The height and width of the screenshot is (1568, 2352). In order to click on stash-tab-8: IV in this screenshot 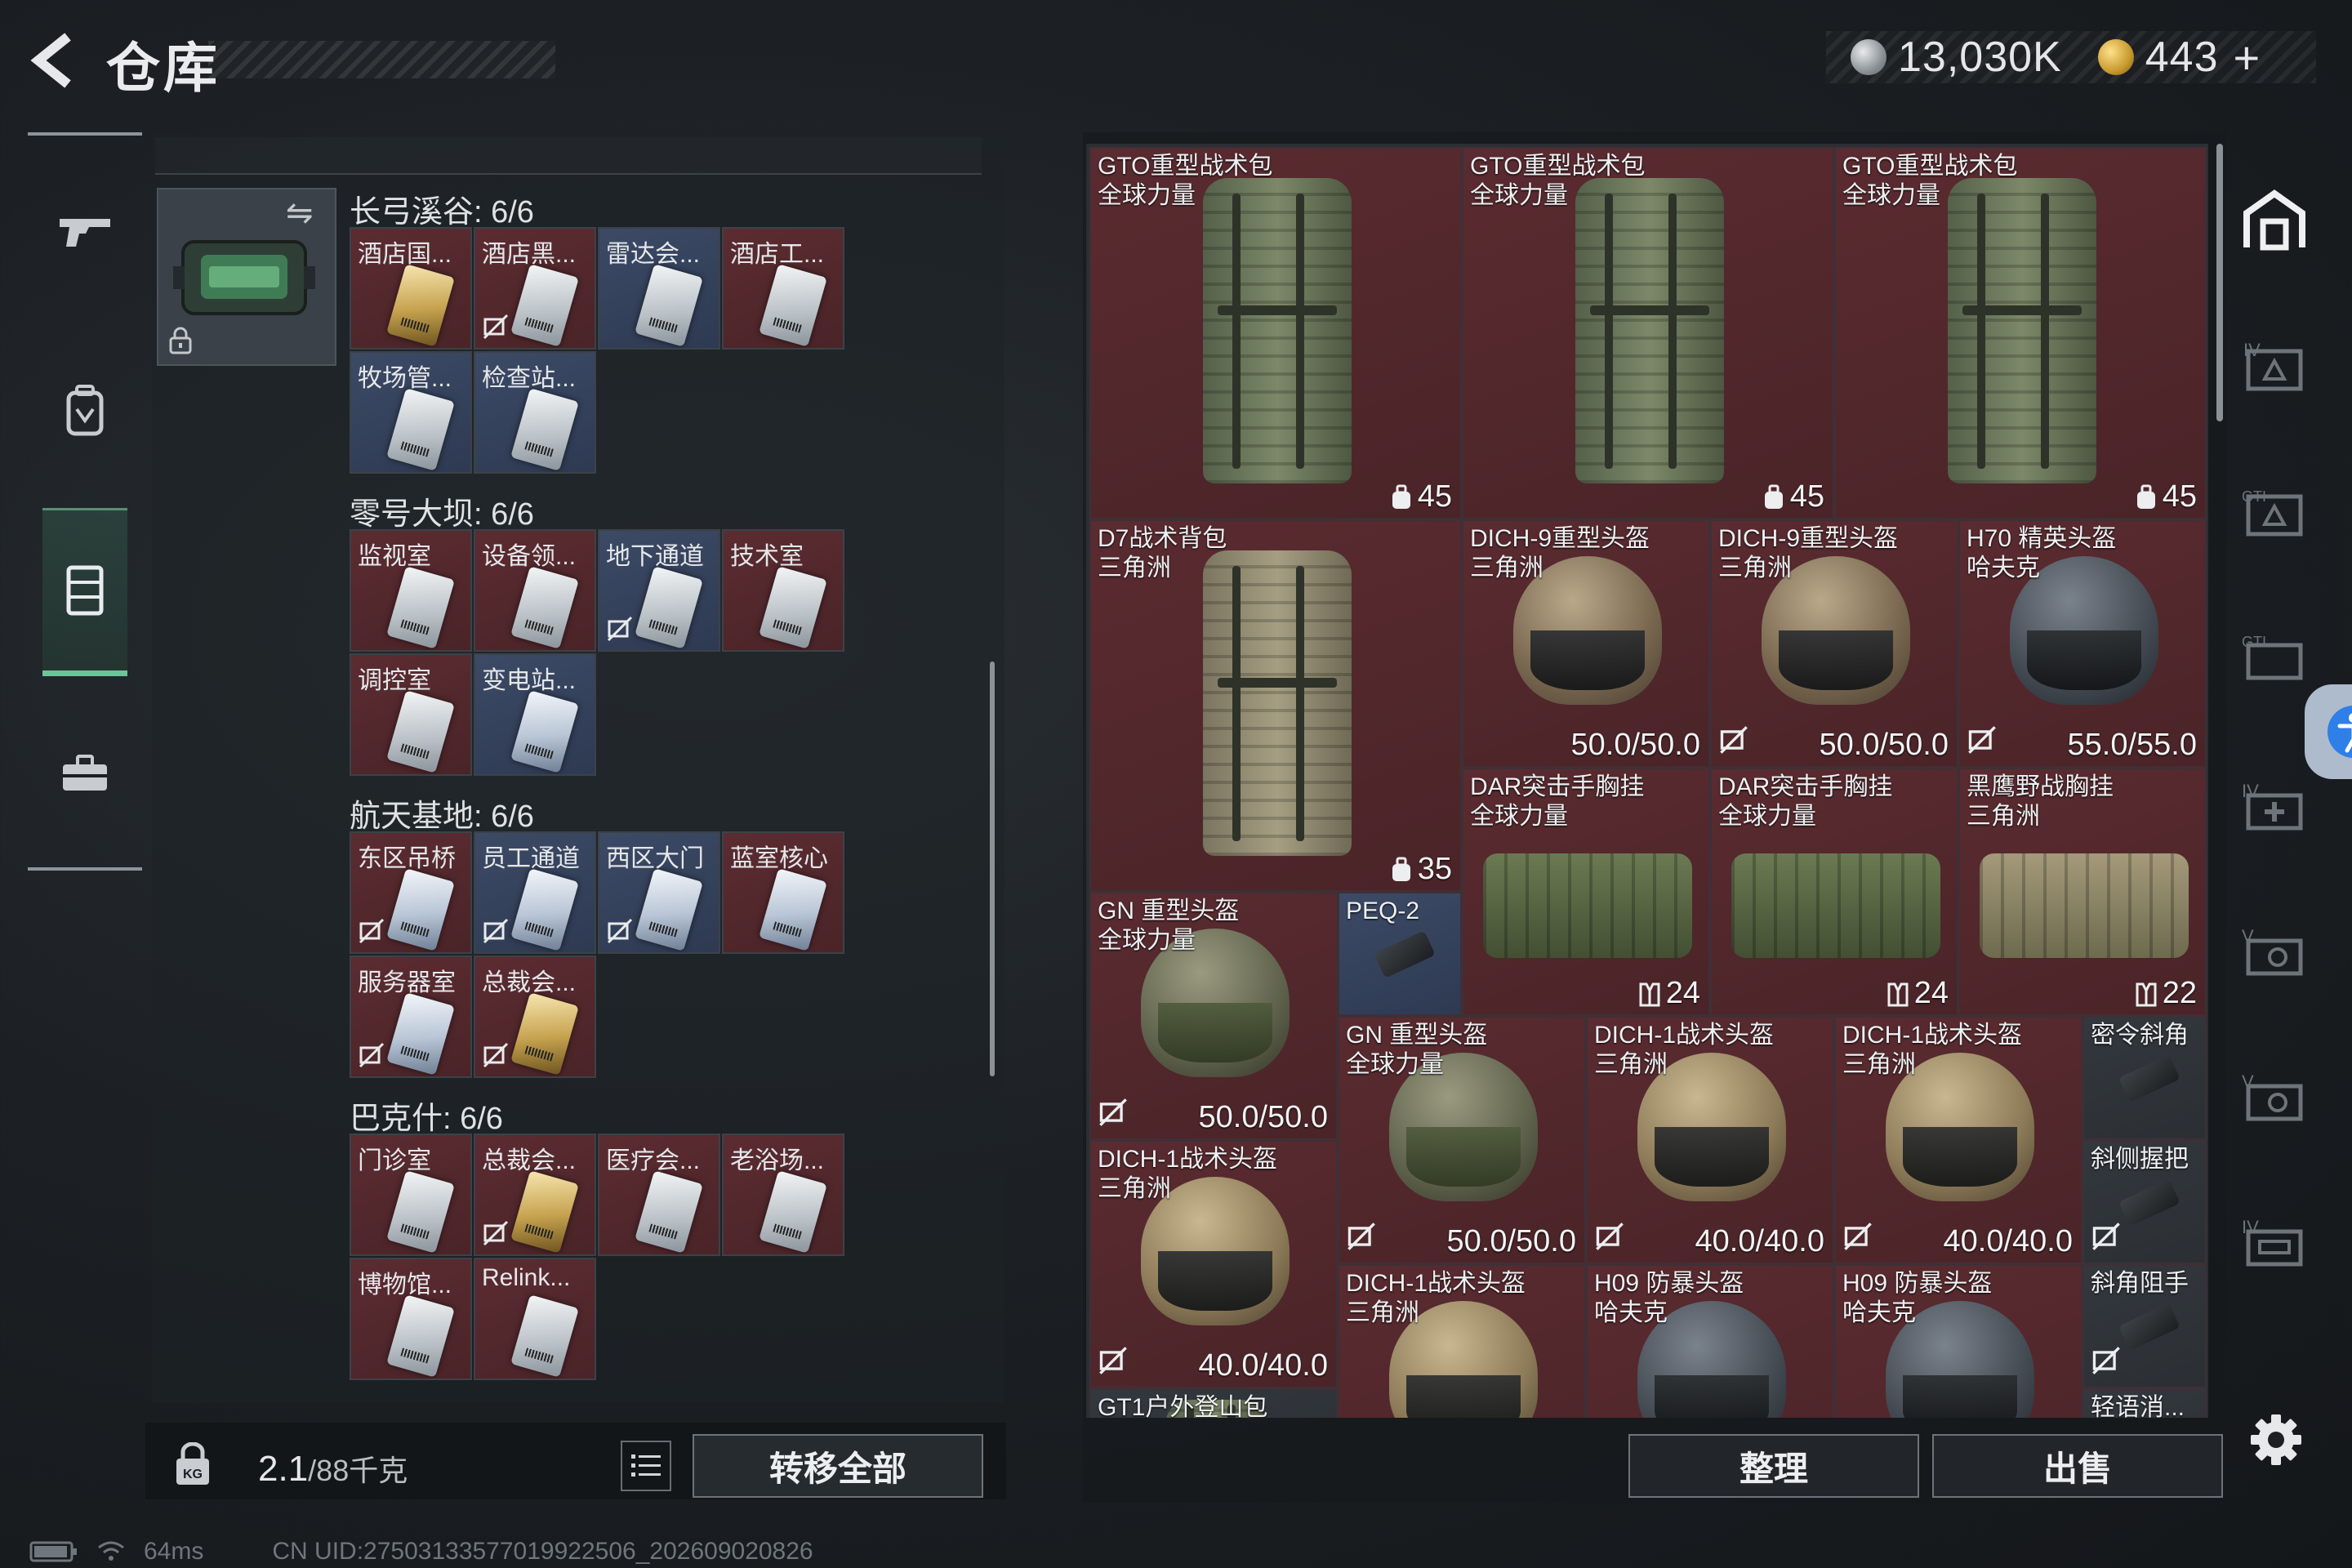, I will do `click(2274, 1244)`.